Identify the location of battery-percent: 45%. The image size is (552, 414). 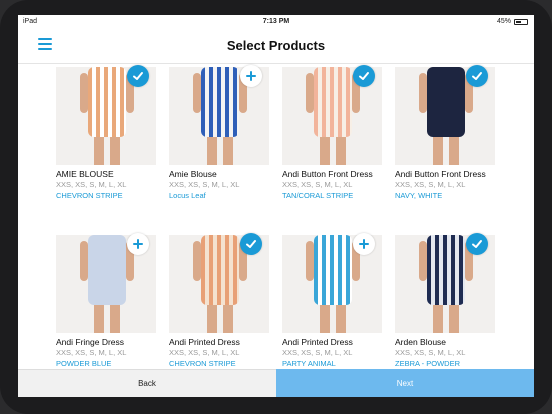
(503, 21).